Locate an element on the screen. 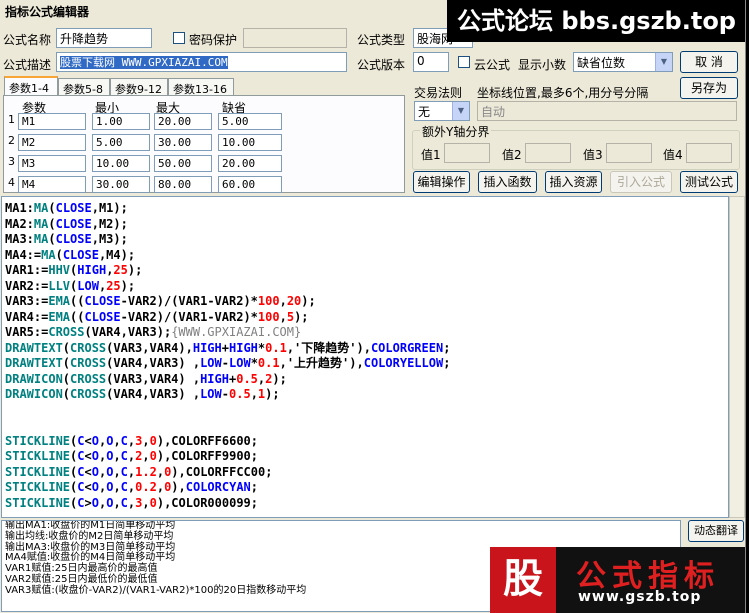 This screenshot has height=613, width=749. tab-params-9-12: 参数9-12 is located at coordinates (139, 87).